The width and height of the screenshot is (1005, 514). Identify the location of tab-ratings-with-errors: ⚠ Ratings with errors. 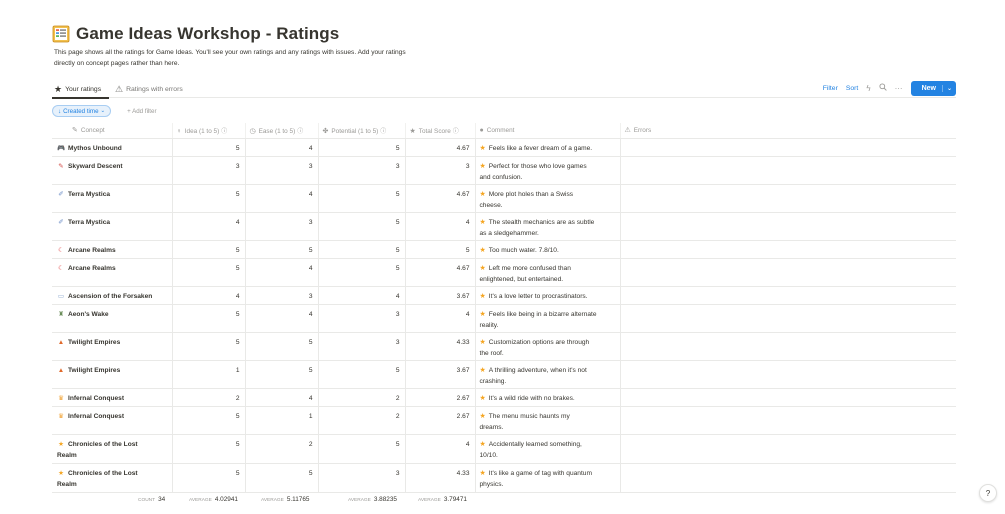
(149, 89).